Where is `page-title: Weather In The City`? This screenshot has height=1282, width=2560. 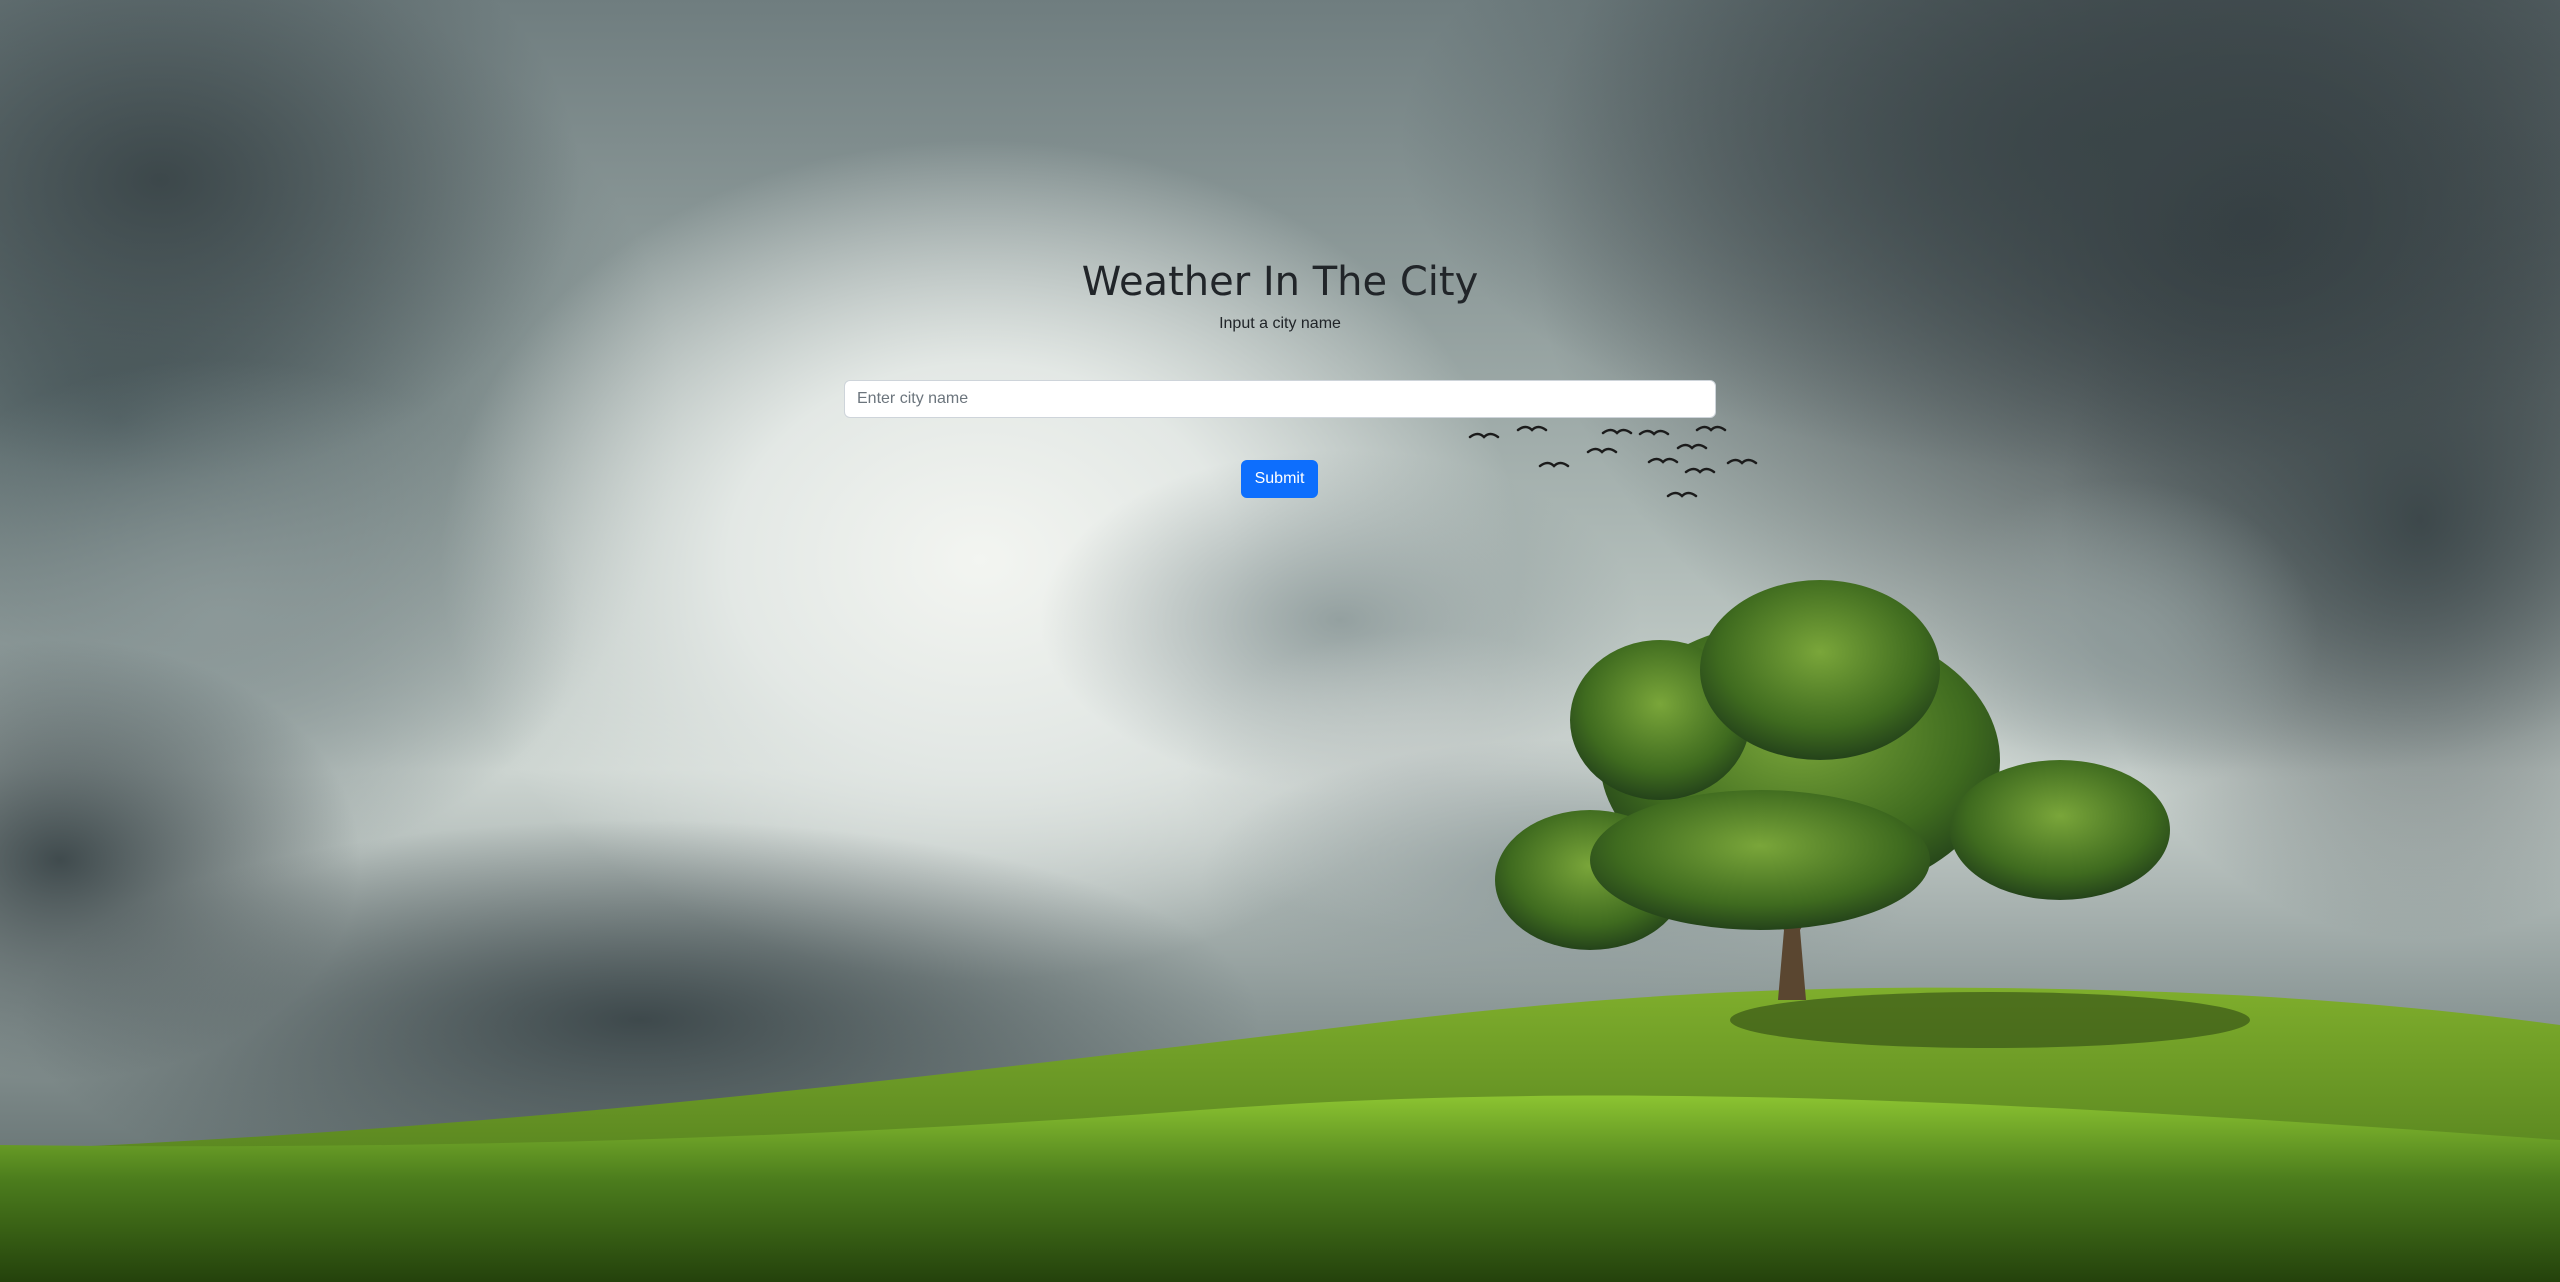
page-title: Weather In The City is located at coordinates (1280, 282).